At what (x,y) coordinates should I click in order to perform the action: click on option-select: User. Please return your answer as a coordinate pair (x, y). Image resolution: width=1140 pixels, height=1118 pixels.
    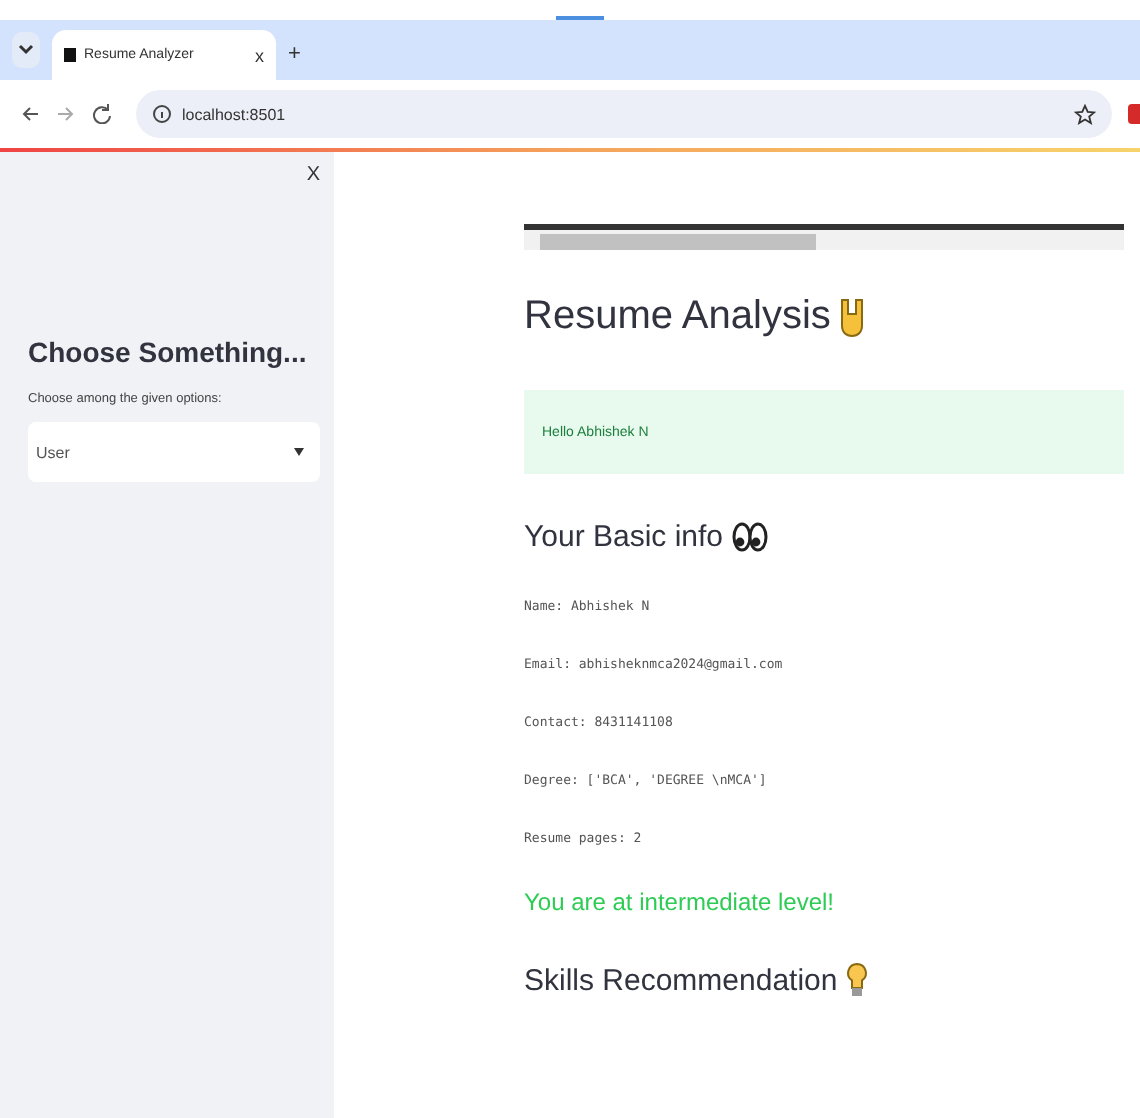
    Looking at the image, I should click on (174, 452).